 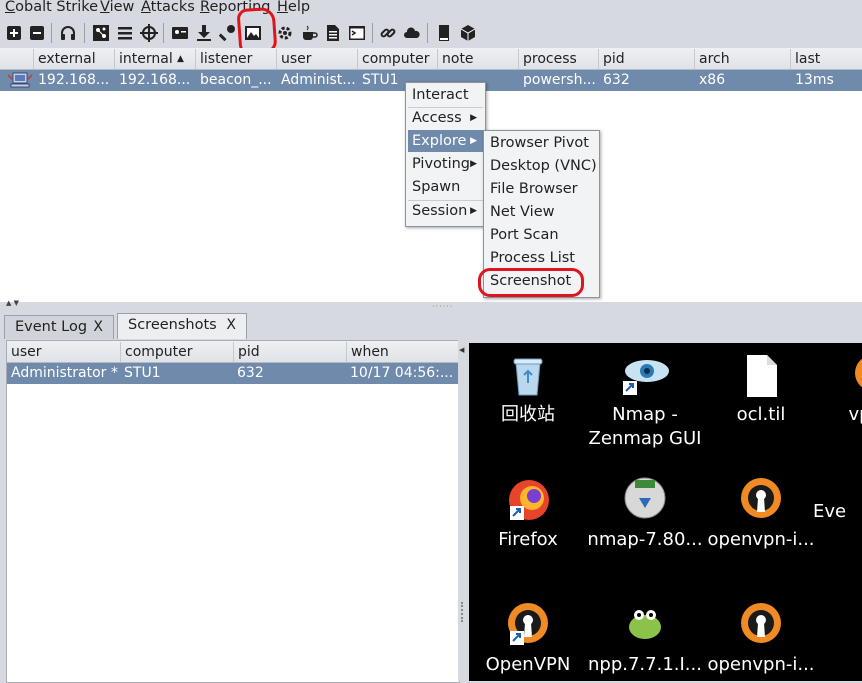 What do you see at coordinates (826, 59) in the screenshot?
I see `col-last: last` at bounding box center [826, 59].